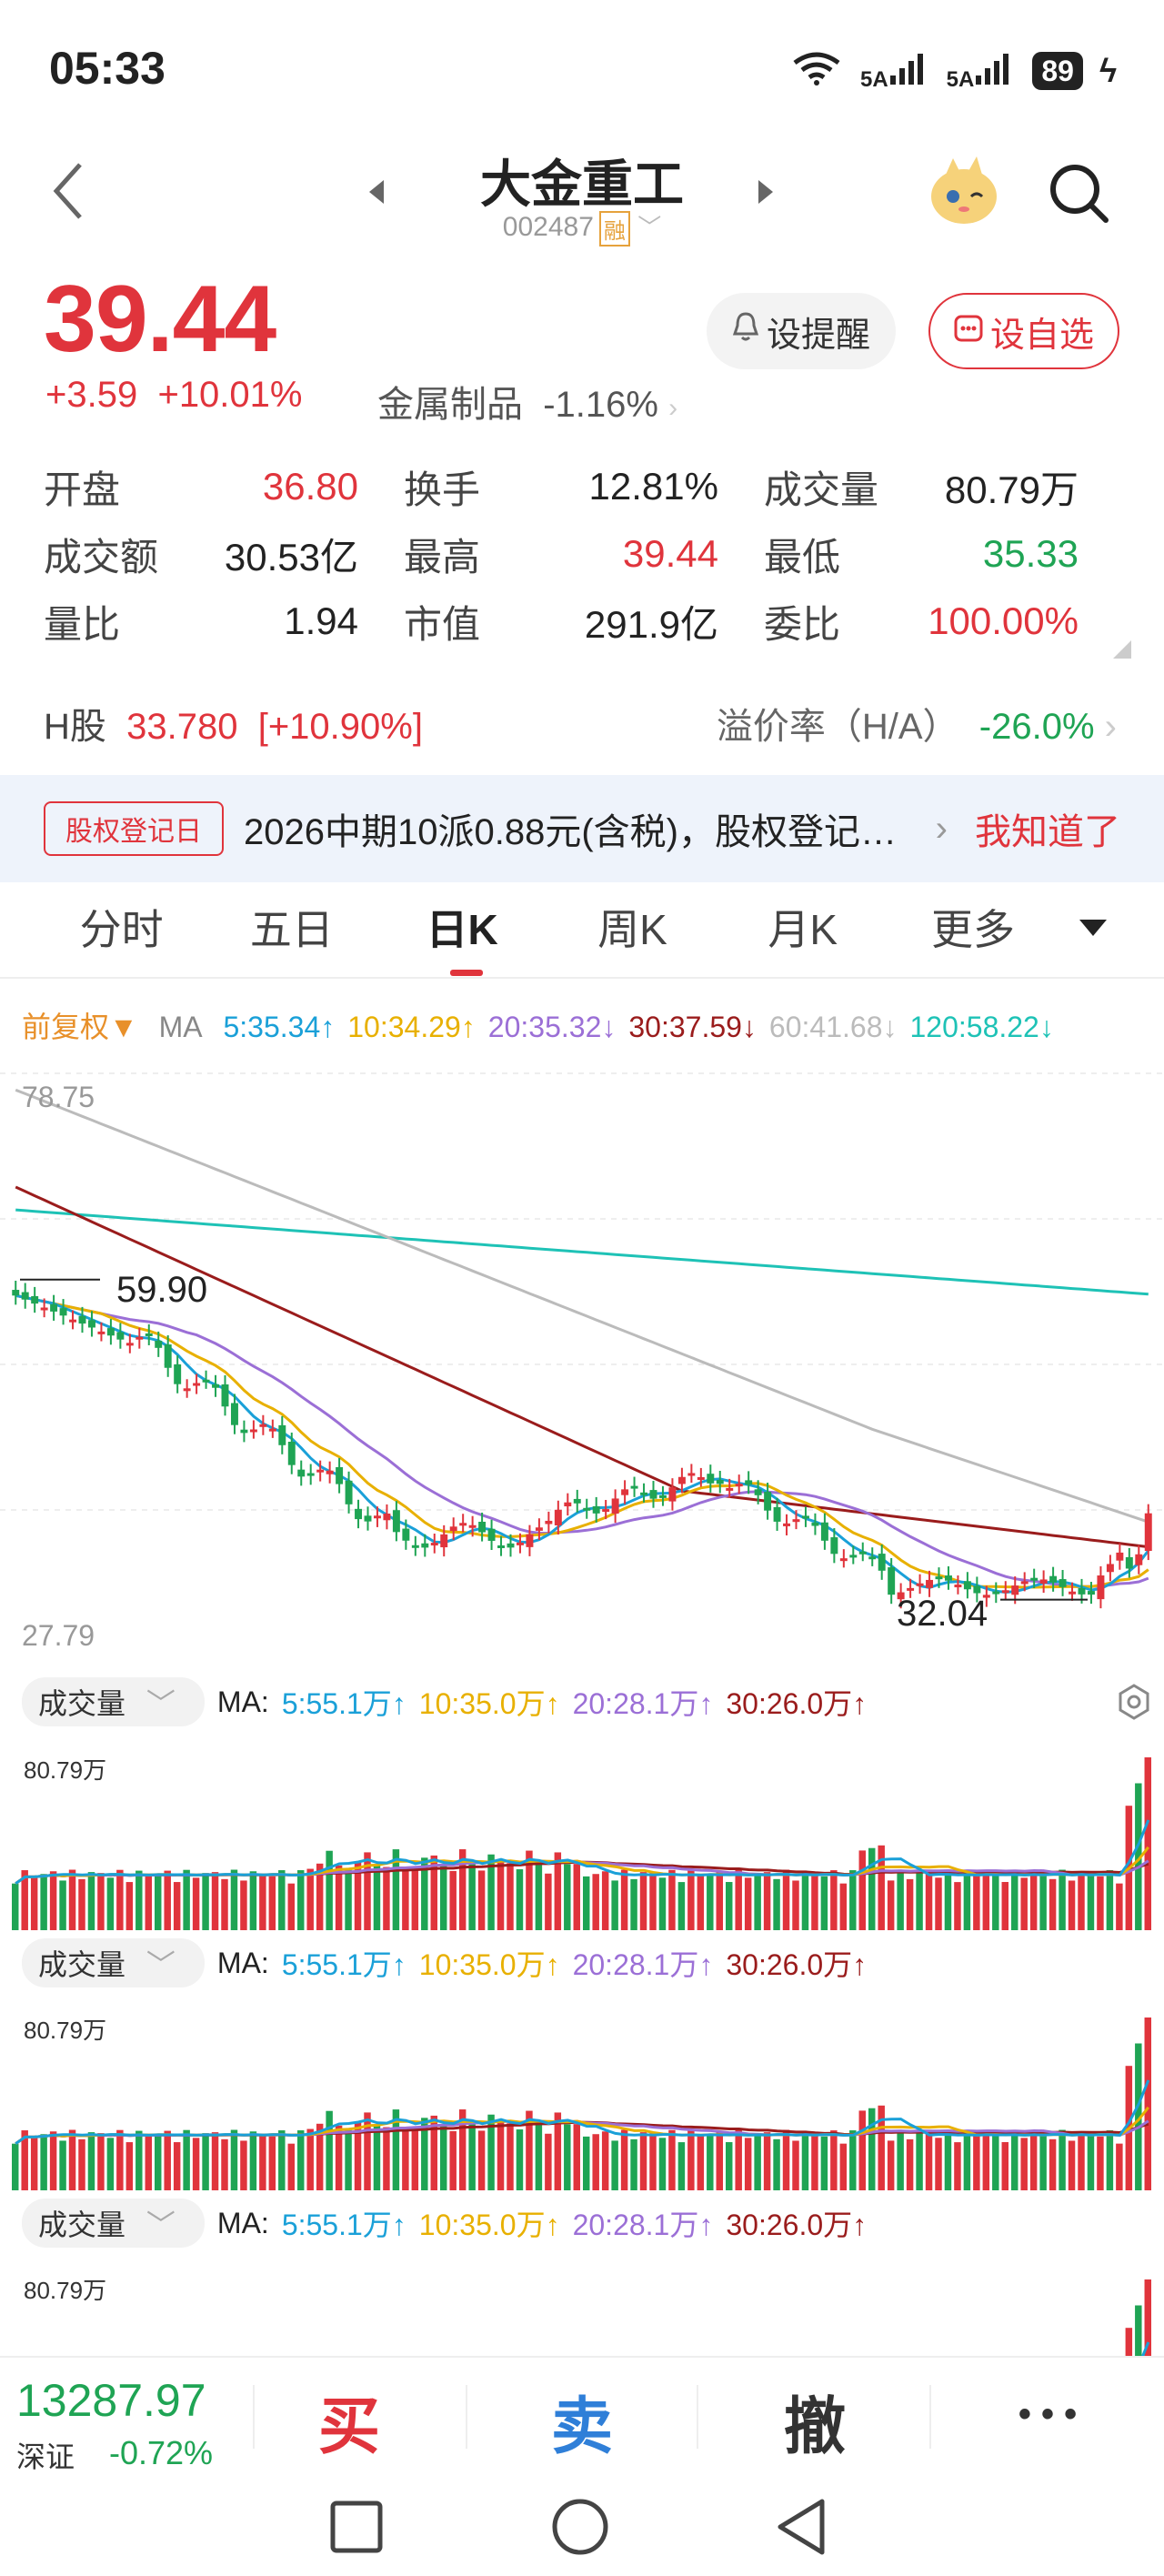 The width and height of the screenshot is (1164, 2576). I want to click on stat-cell: 最高 39.44, so click(584, 554).